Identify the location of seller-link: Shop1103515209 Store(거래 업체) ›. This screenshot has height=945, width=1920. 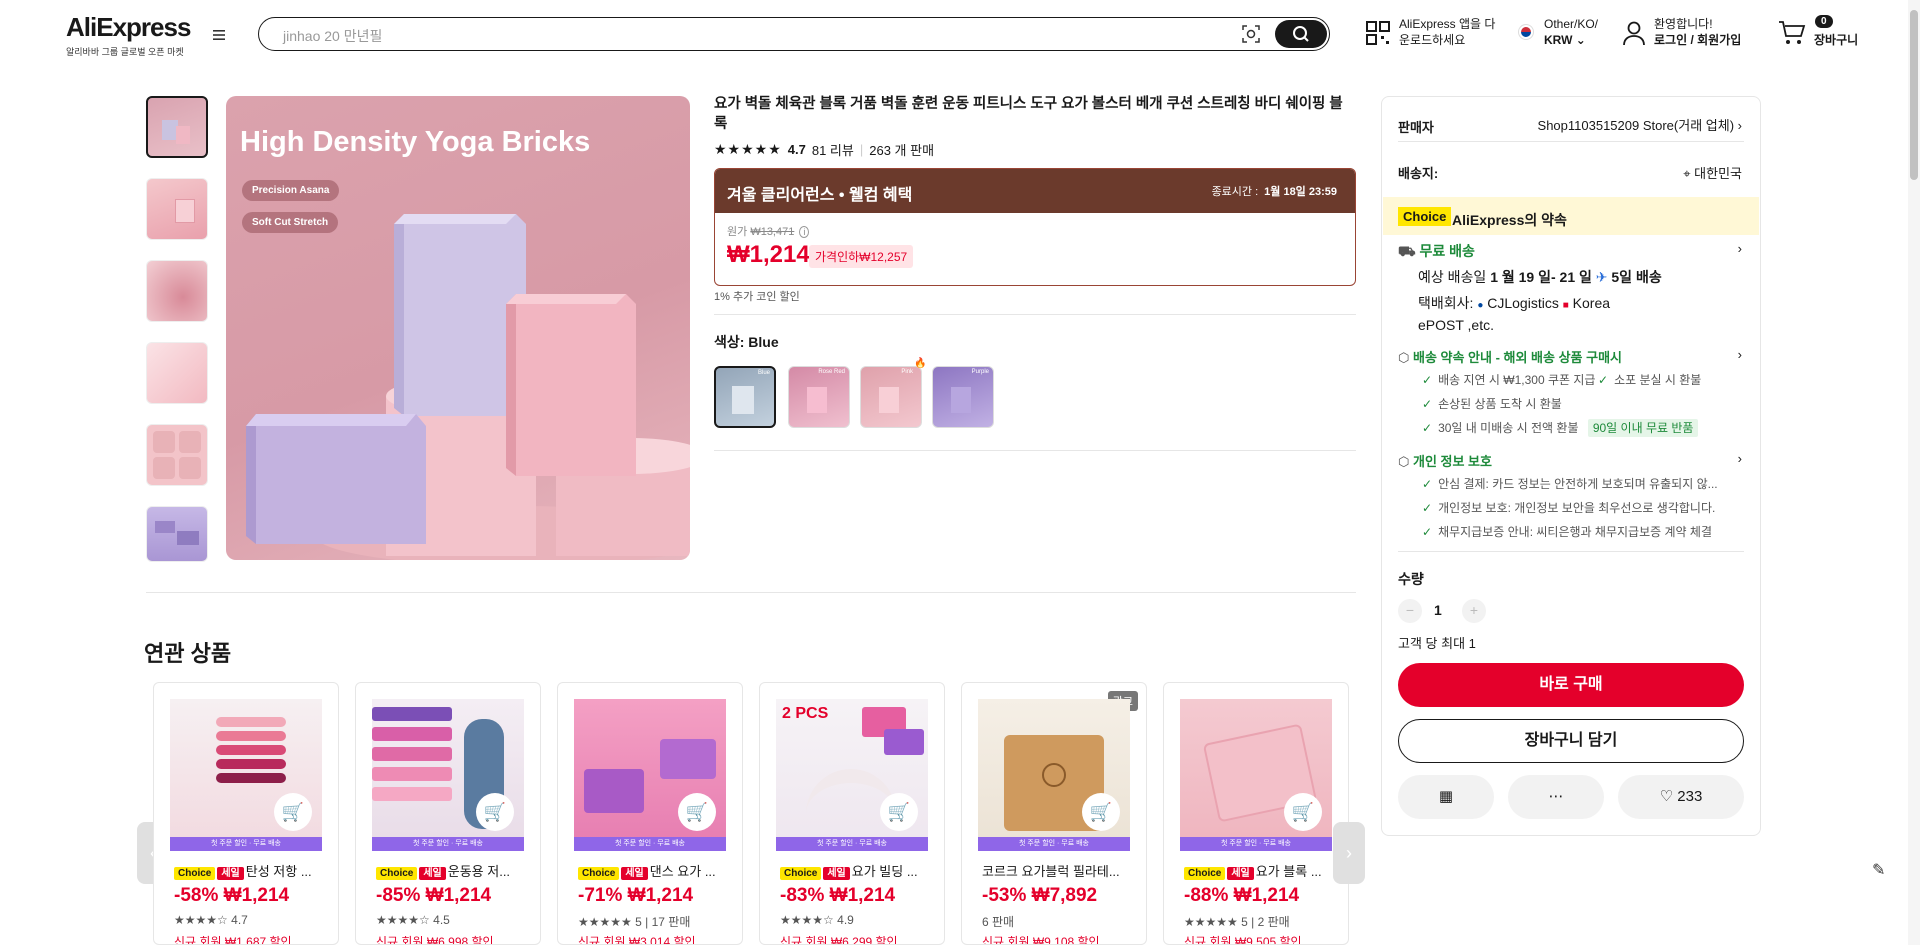
(1640, 124).